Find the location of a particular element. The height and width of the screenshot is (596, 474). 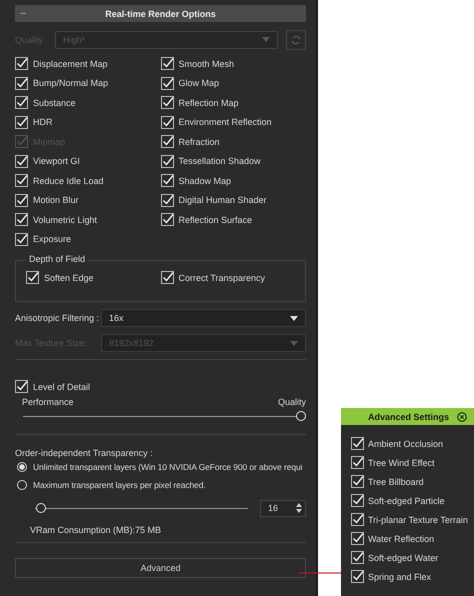

option-label: Exposure is located at coordinates (52, 239).